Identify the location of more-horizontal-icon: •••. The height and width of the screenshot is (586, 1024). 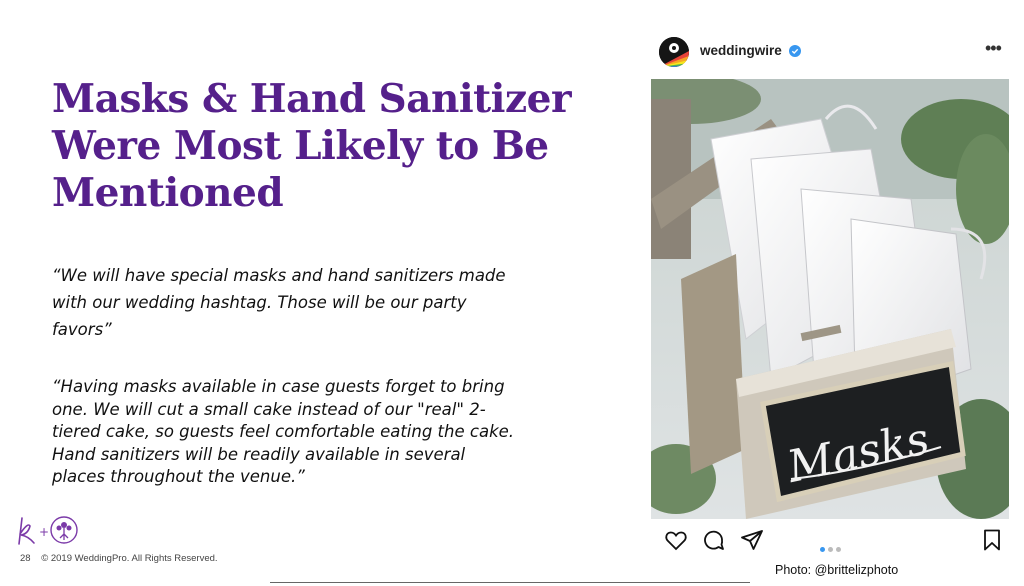
(993, 48).